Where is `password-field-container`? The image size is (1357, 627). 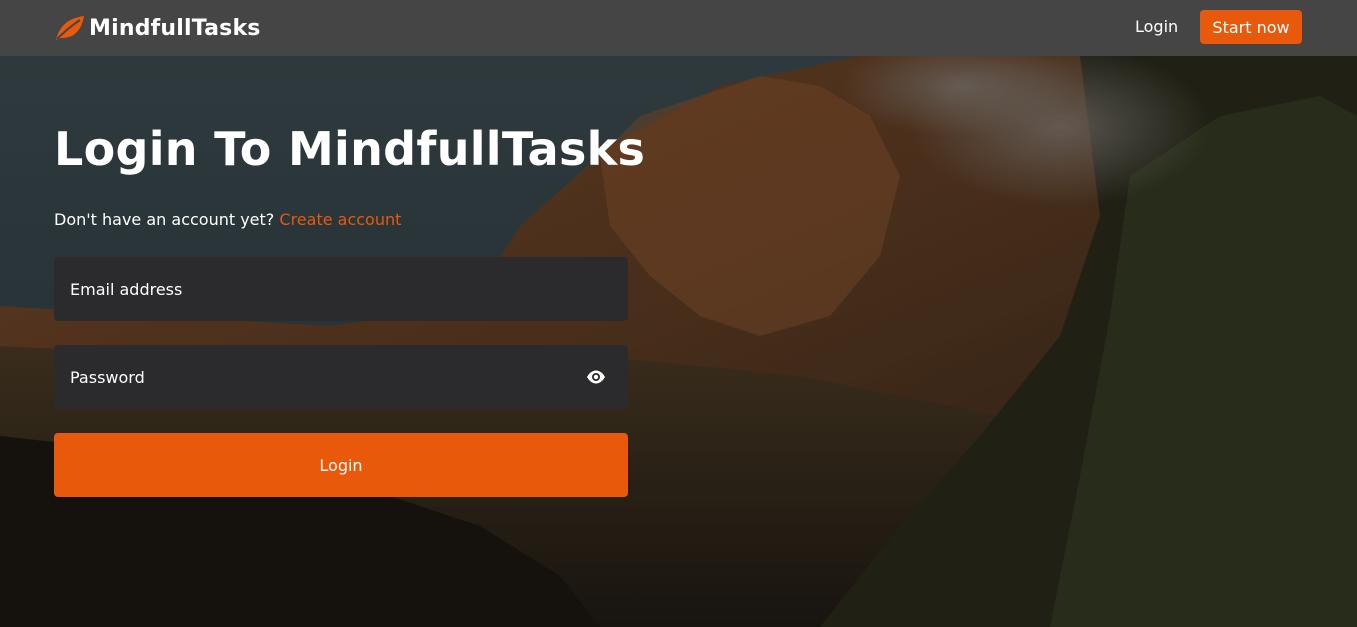
password-field-container is located at coordinates (341, 377).